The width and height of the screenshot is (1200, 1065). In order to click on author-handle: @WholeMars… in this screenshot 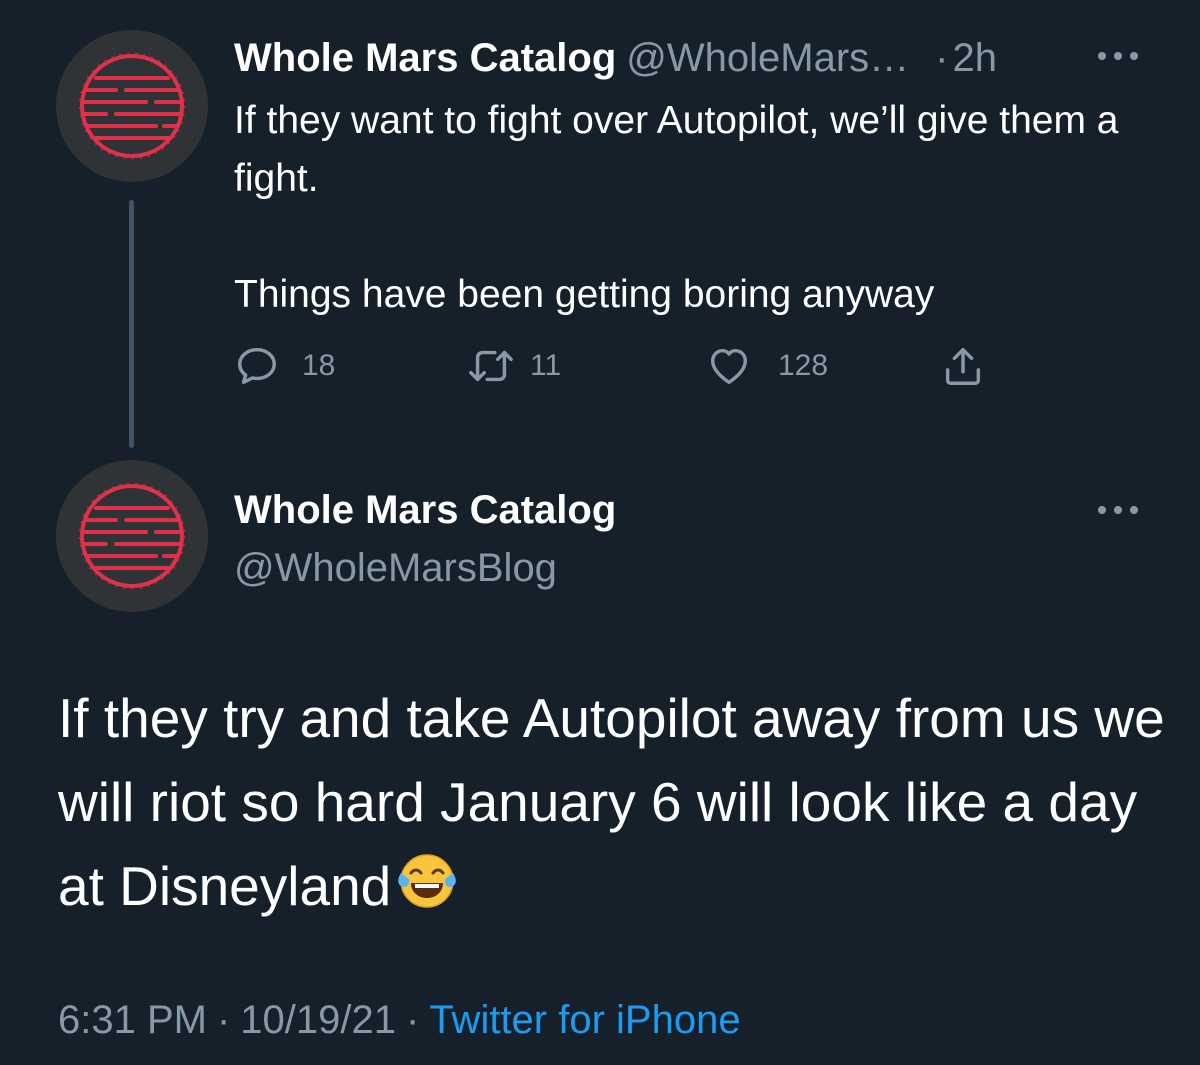, I will do `click(767, 58)`.